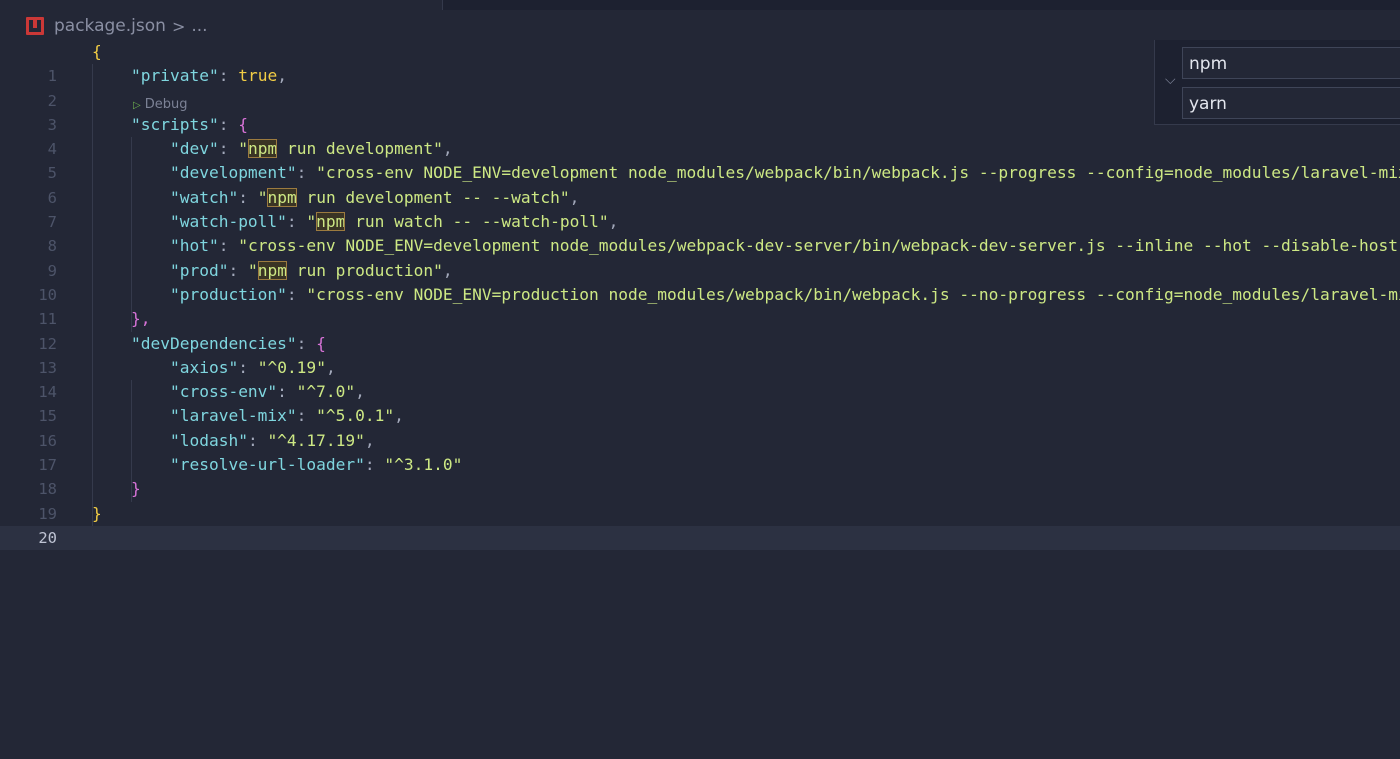 Image resolution: width=1400 pixels, height=759 pixels. What do you see at coordinates (700, 538) in the screenshot?
I see `code-line-current: 20` at bounding box center [700, 538].